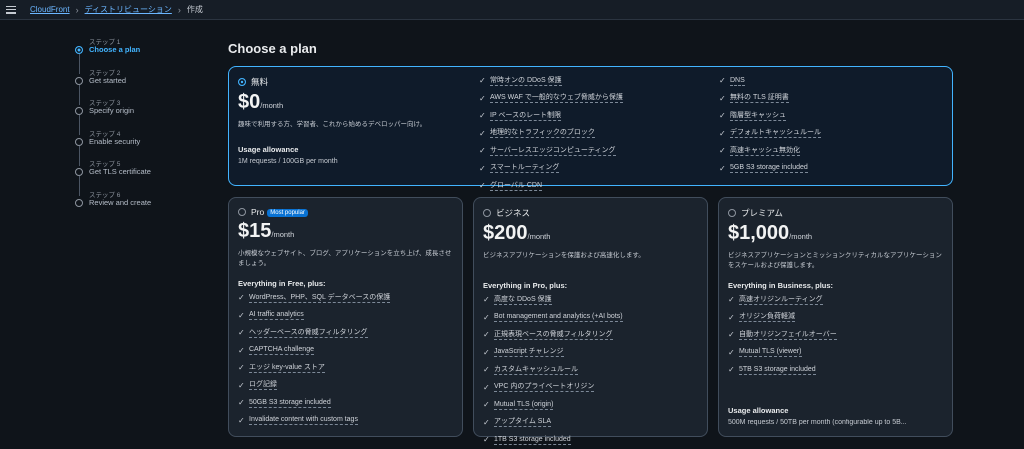 This screenshot has height=449, width=1024. Describe the element at coordinates (345, 258) in the screenshot. I see `plan-description: 小規模なウェブサイト、ブログ、アプリケーションを立ち上げ、成長させましょう。` at that location.